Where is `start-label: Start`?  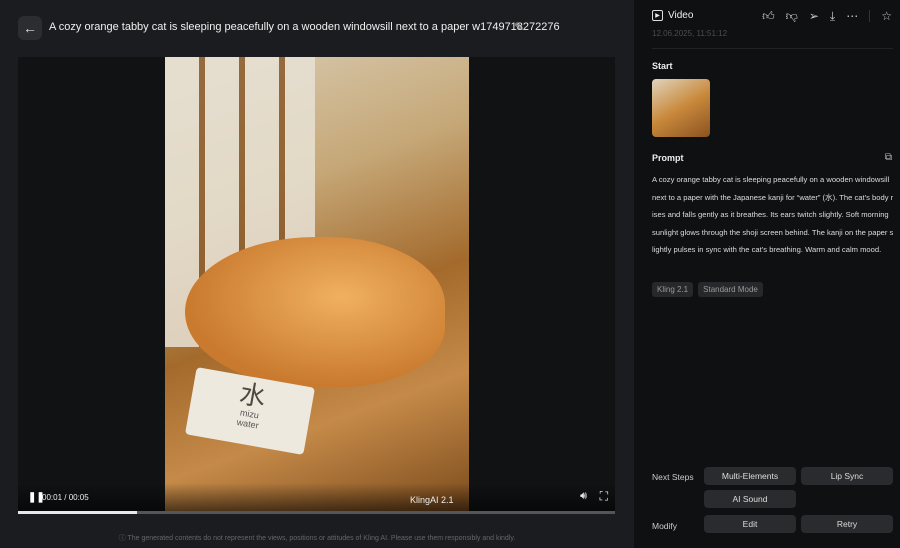
start-label: Start is located at coordinates (662, 66).